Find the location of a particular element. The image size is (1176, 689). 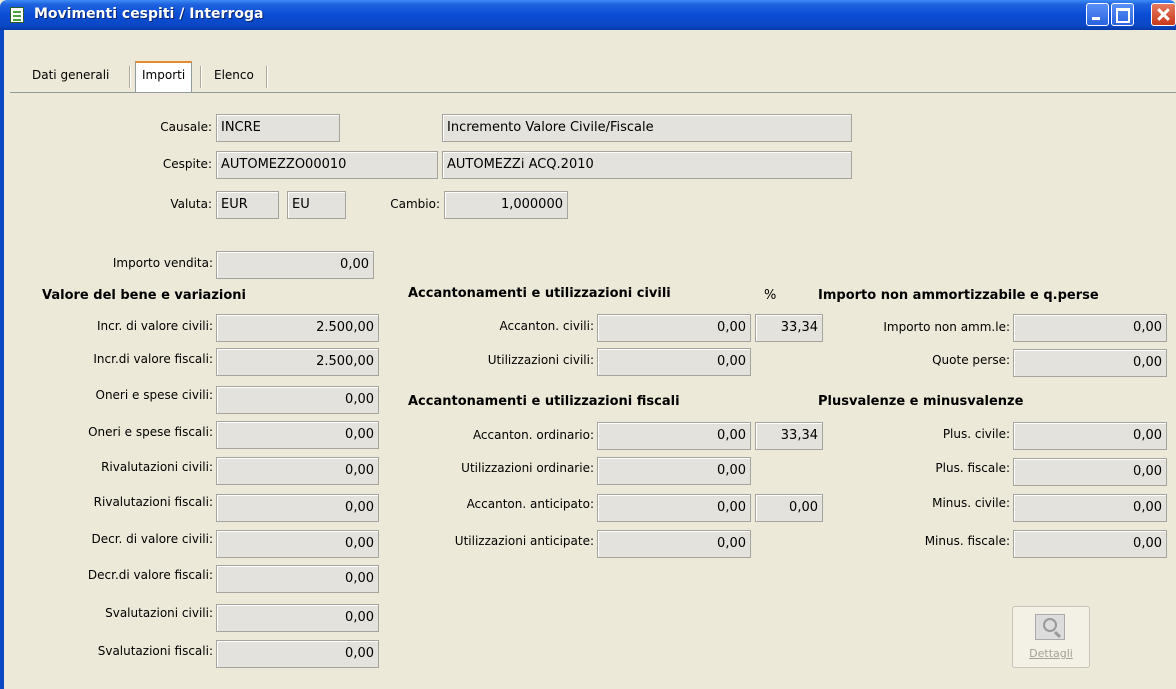

accanton-anticipato-percent-field: 0,00 is located at coordinates (789, 508).